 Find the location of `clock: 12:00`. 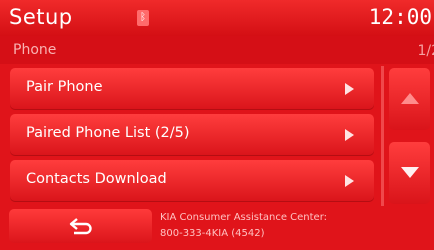

clock: 12:00 is located at coordinates (400, 17).